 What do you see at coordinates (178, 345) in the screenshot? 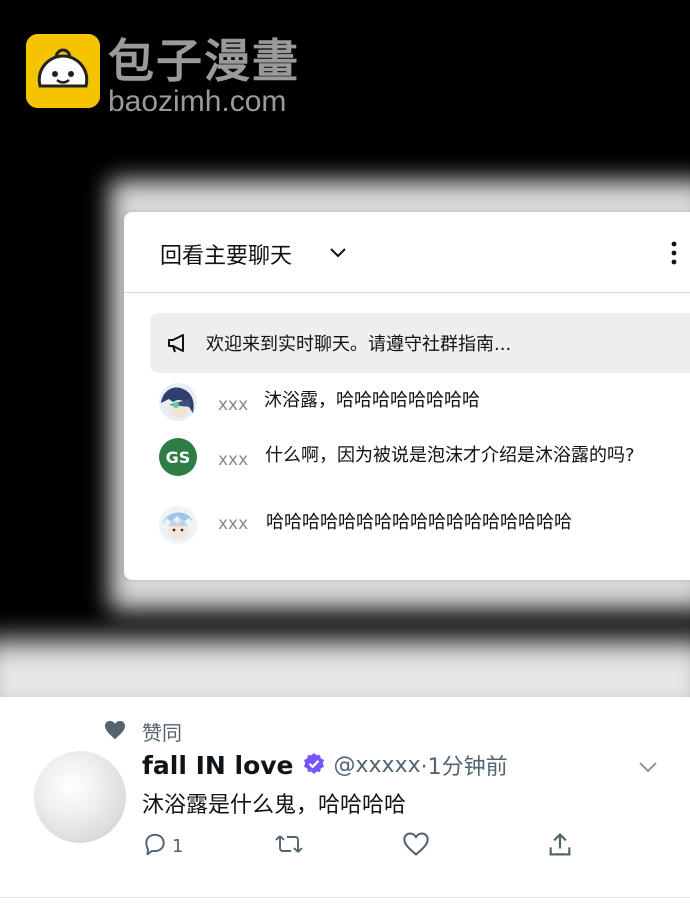
I see `megaphone-icon` at bounding box center [178, 345].